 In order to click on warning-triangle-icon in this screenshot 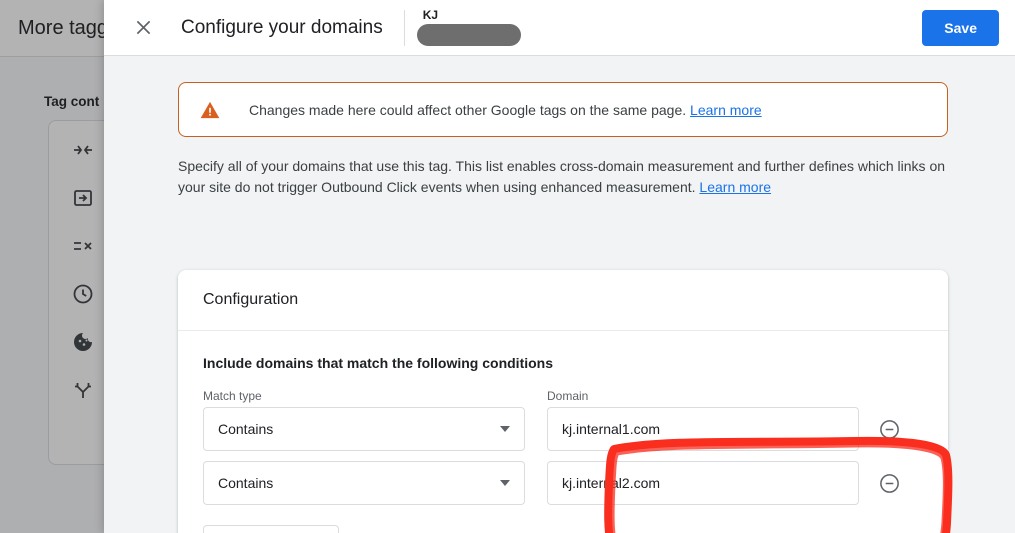, I will do `click(210, 109)`.